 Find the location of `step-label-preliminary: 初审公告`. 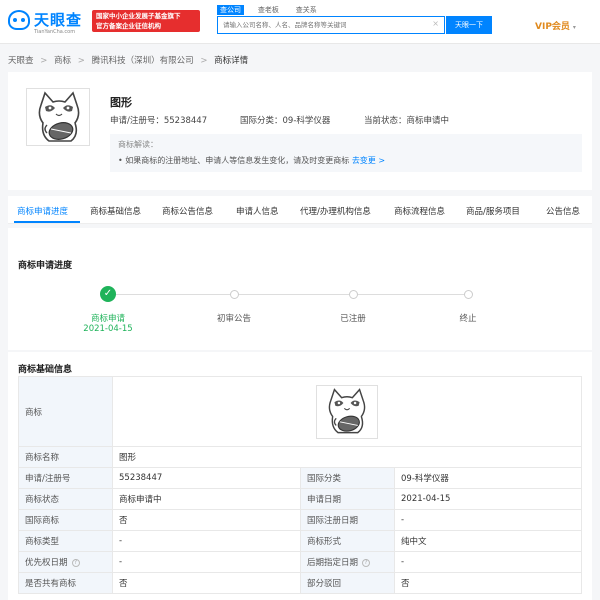

step-label-preliminary: 初审公告 is located at coordinates (233, 319).